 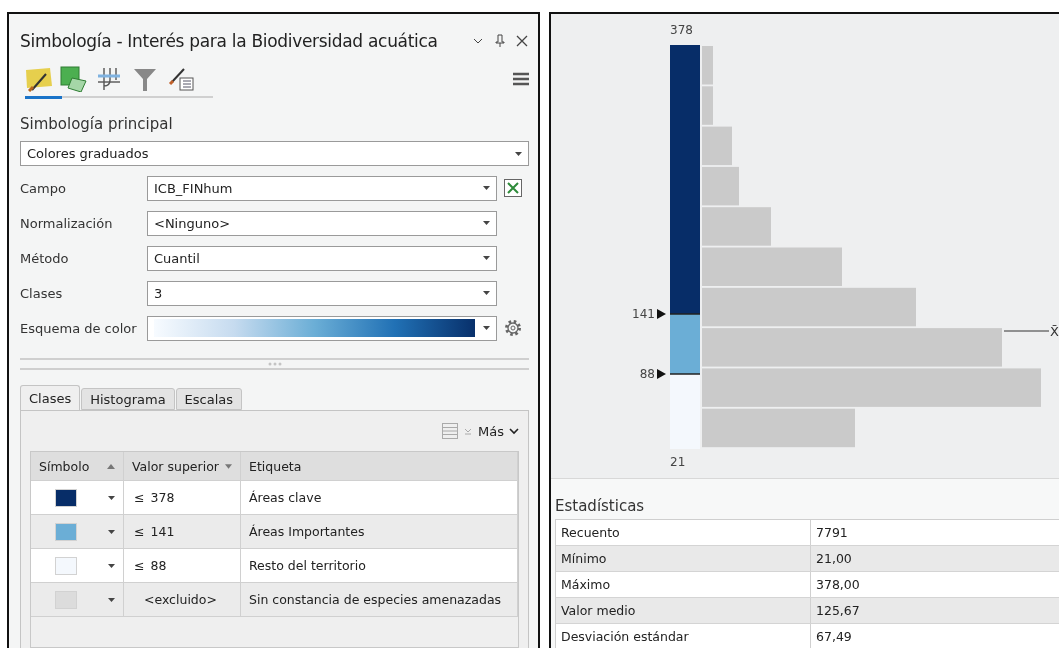 What do you see at coordinates (935, 558) in the screenshot?
I see `stat-value: 21,00` at bounding box center [935, 558].